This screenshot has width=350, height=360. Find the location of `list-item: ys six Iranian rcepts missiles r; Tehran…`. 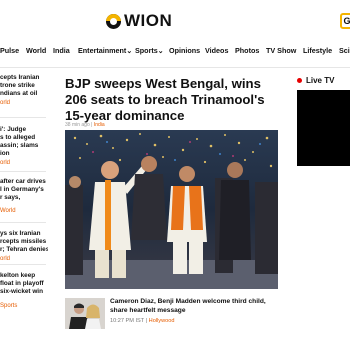

list-item: ys six Iranian rcepts missiles r; Tehran… is located at coordinates (24, 246).